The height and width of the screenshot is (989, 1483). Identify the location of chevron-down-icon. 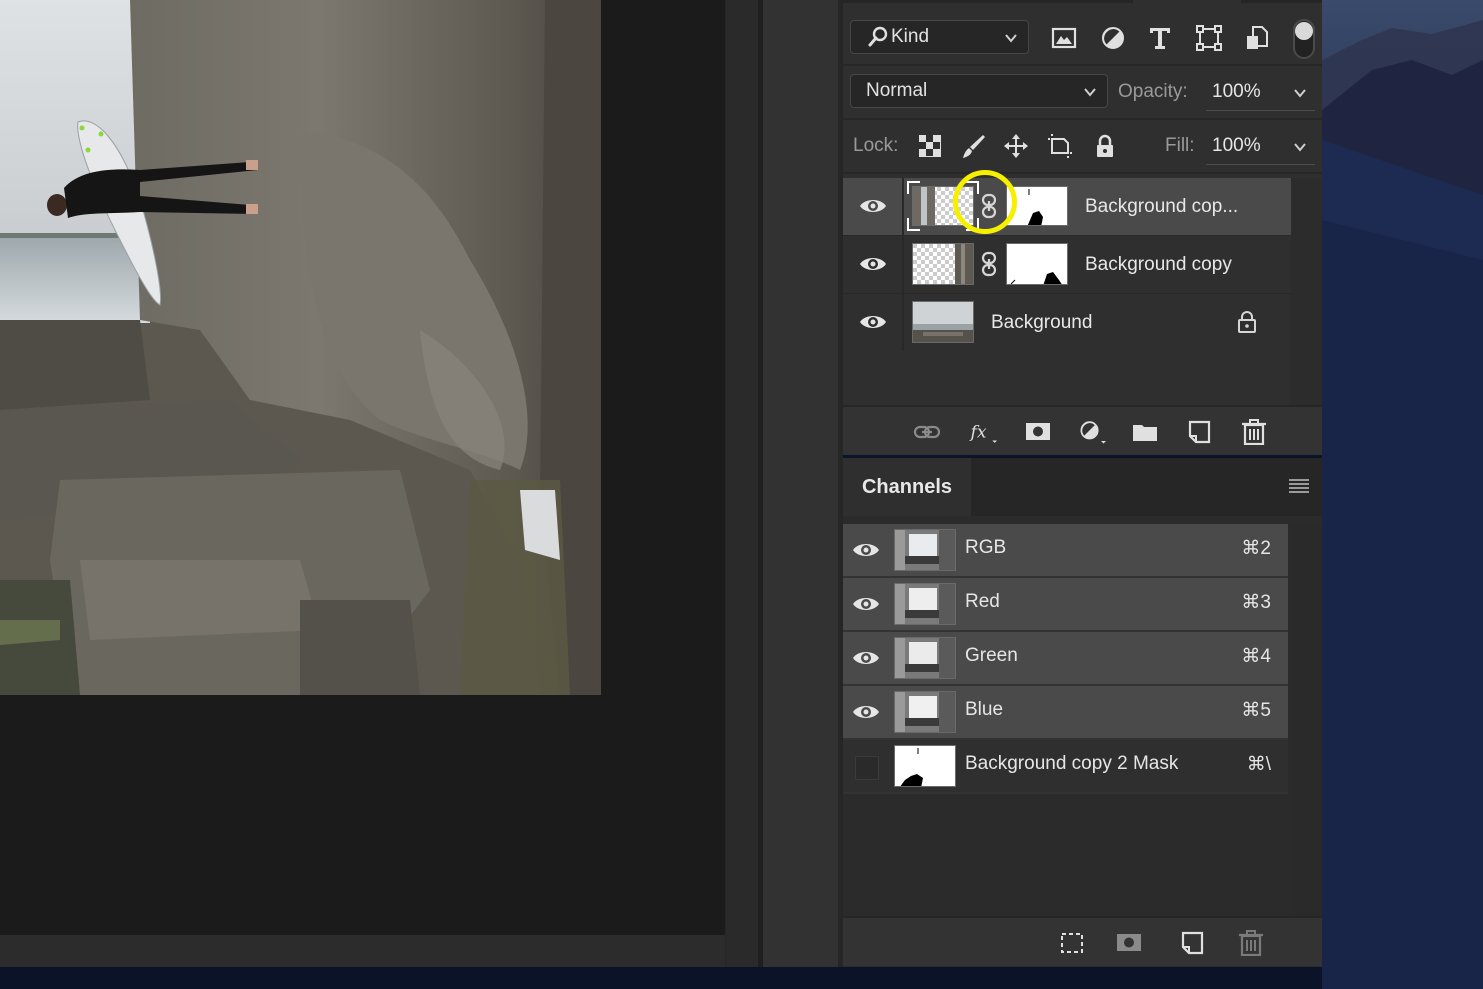
(1011, 38).